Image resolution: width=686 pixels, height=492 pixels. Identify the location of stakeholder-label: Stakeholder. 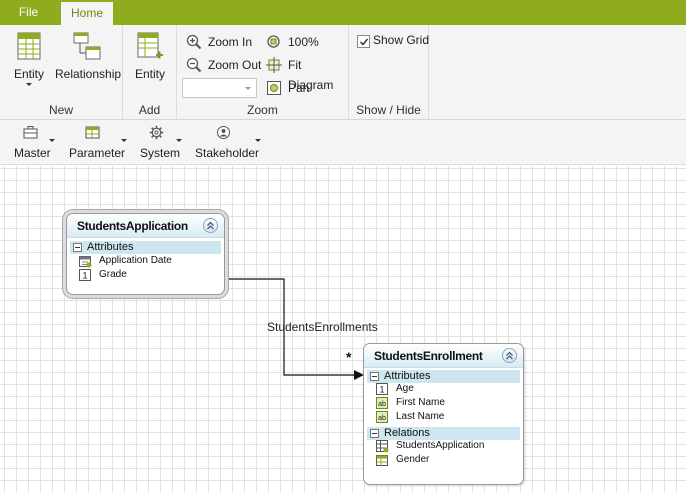
(227, 153).